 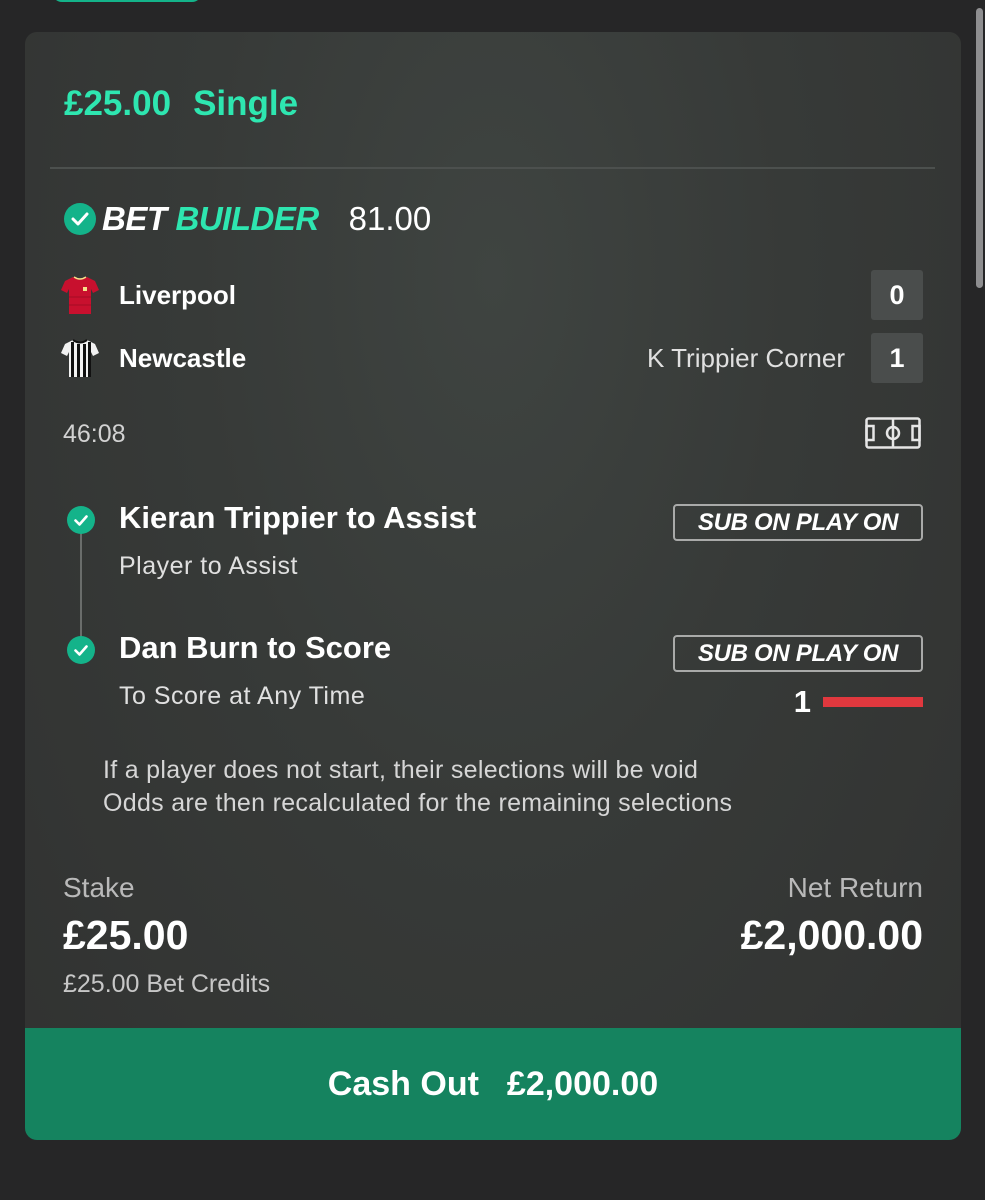 I want to click on selection-timeline, so click(x=81, y=581).